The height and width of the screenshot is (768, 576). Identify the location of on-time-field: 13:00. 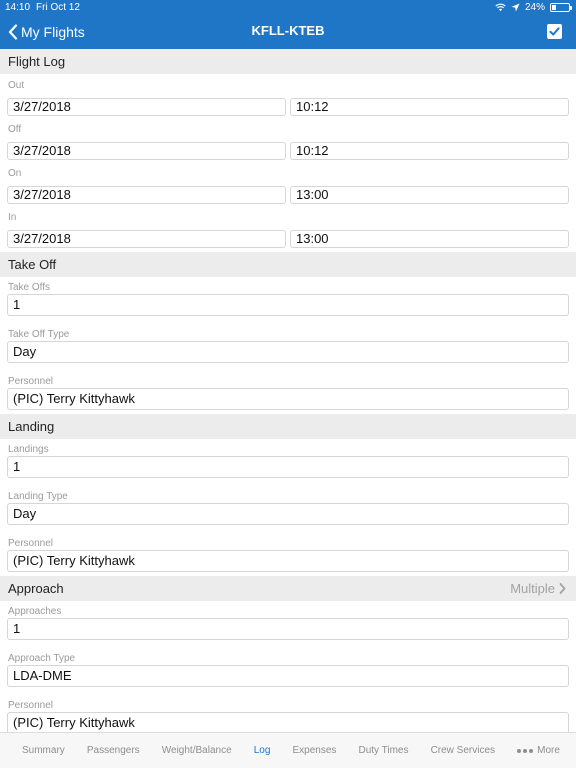
(429, 195).